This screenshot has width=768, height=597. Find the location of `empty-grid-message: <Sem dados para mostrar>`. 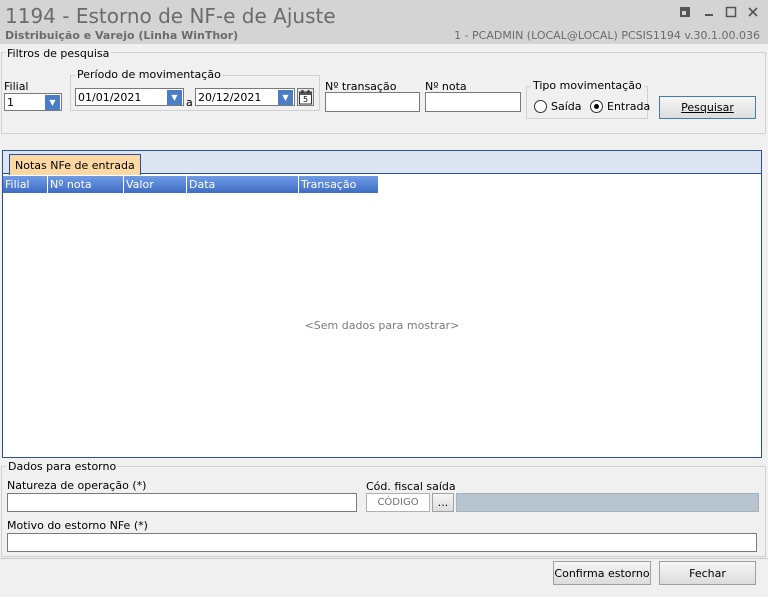

empty-grid-message: <Sem dados para mostrar> is located at coordinates (382, 325).